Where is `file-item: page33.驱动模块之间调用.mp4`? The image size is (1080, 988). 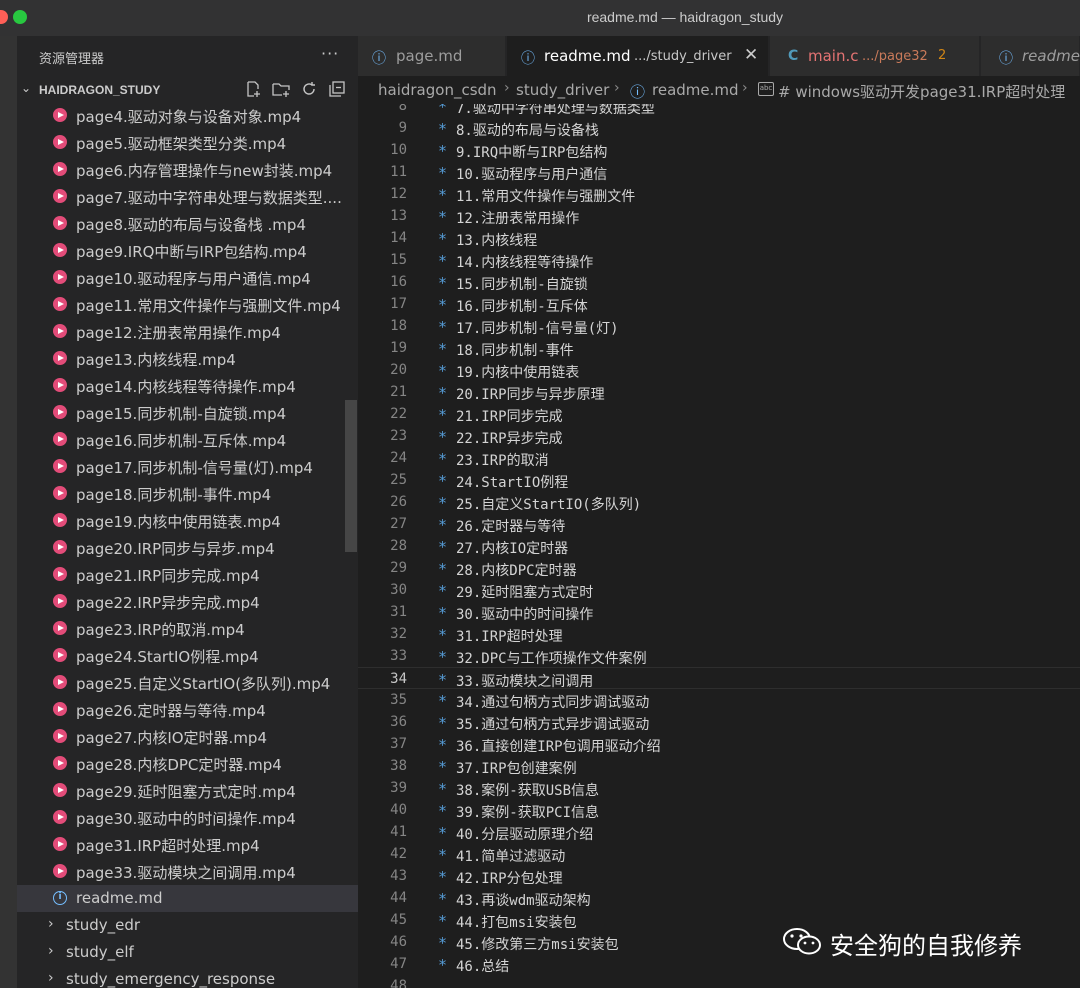 file-item: page33.驱动模块之间调用.mp4 is located at coordinates (187, 871).